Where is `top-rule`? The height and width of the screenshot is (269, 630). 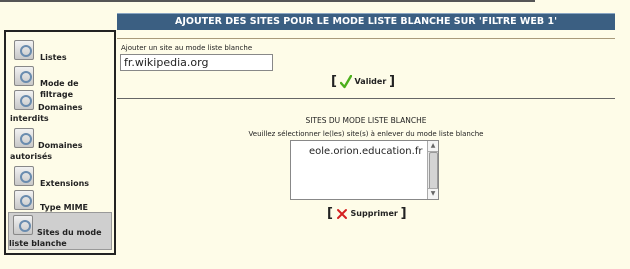 top-rule is located at coordinates (267, 1).